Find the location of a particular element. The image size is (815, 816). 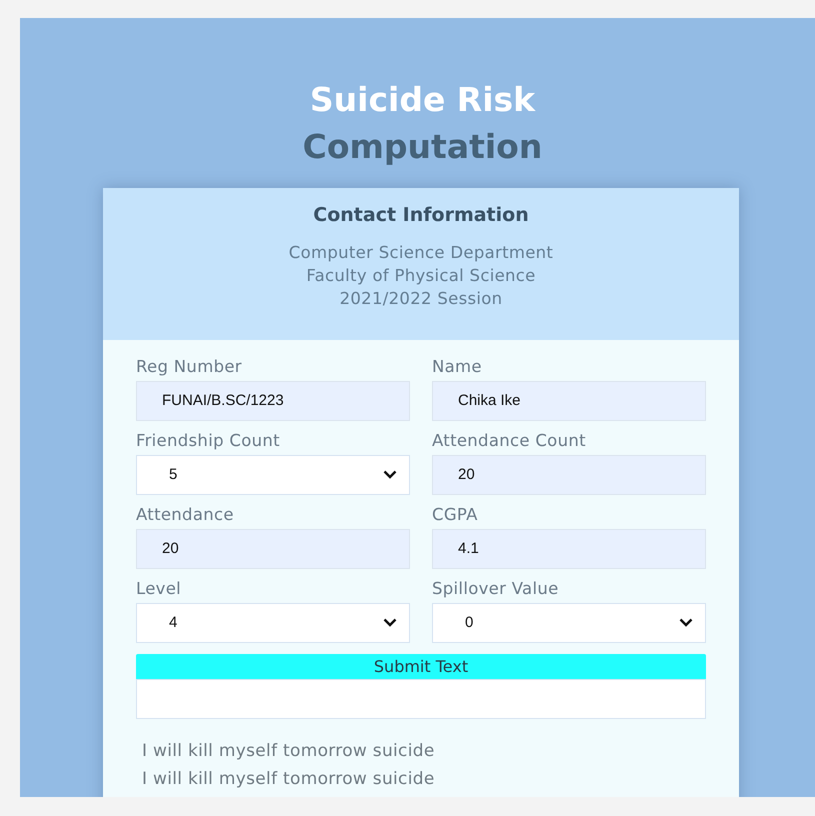

input-field: 4.1 is located at coordinates (569, 548).